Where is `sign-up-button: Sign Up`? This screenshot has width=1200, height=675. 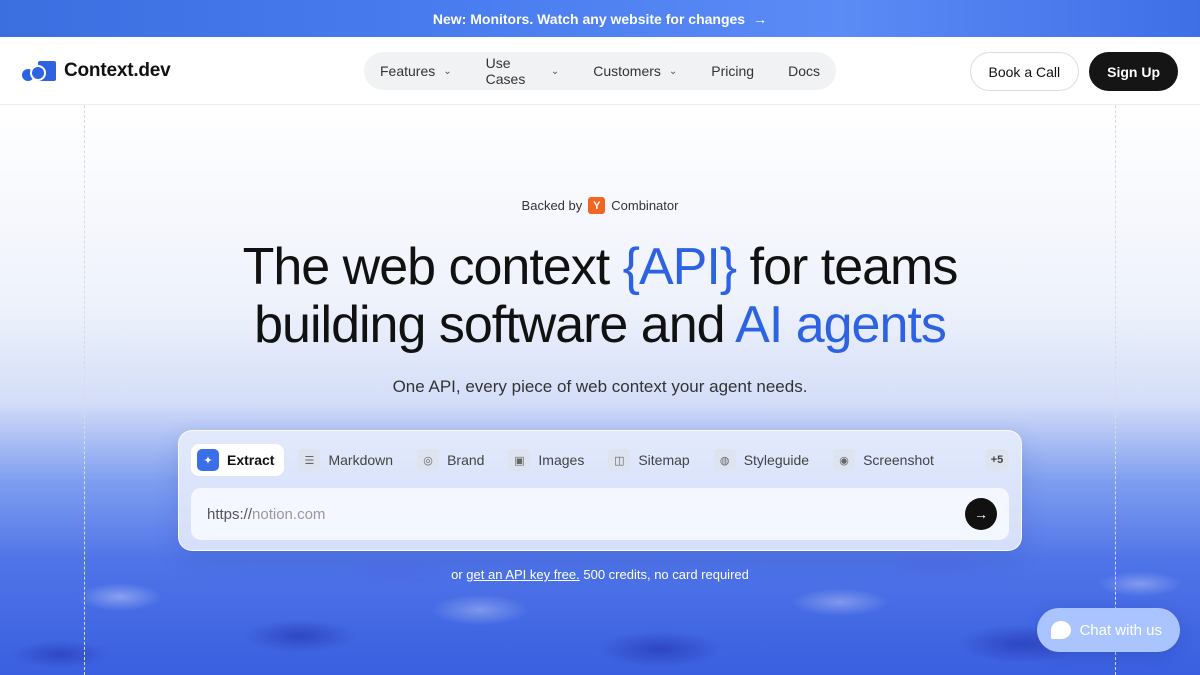 sign-up-button: Sign Up is located at coordinates (1133, 71).